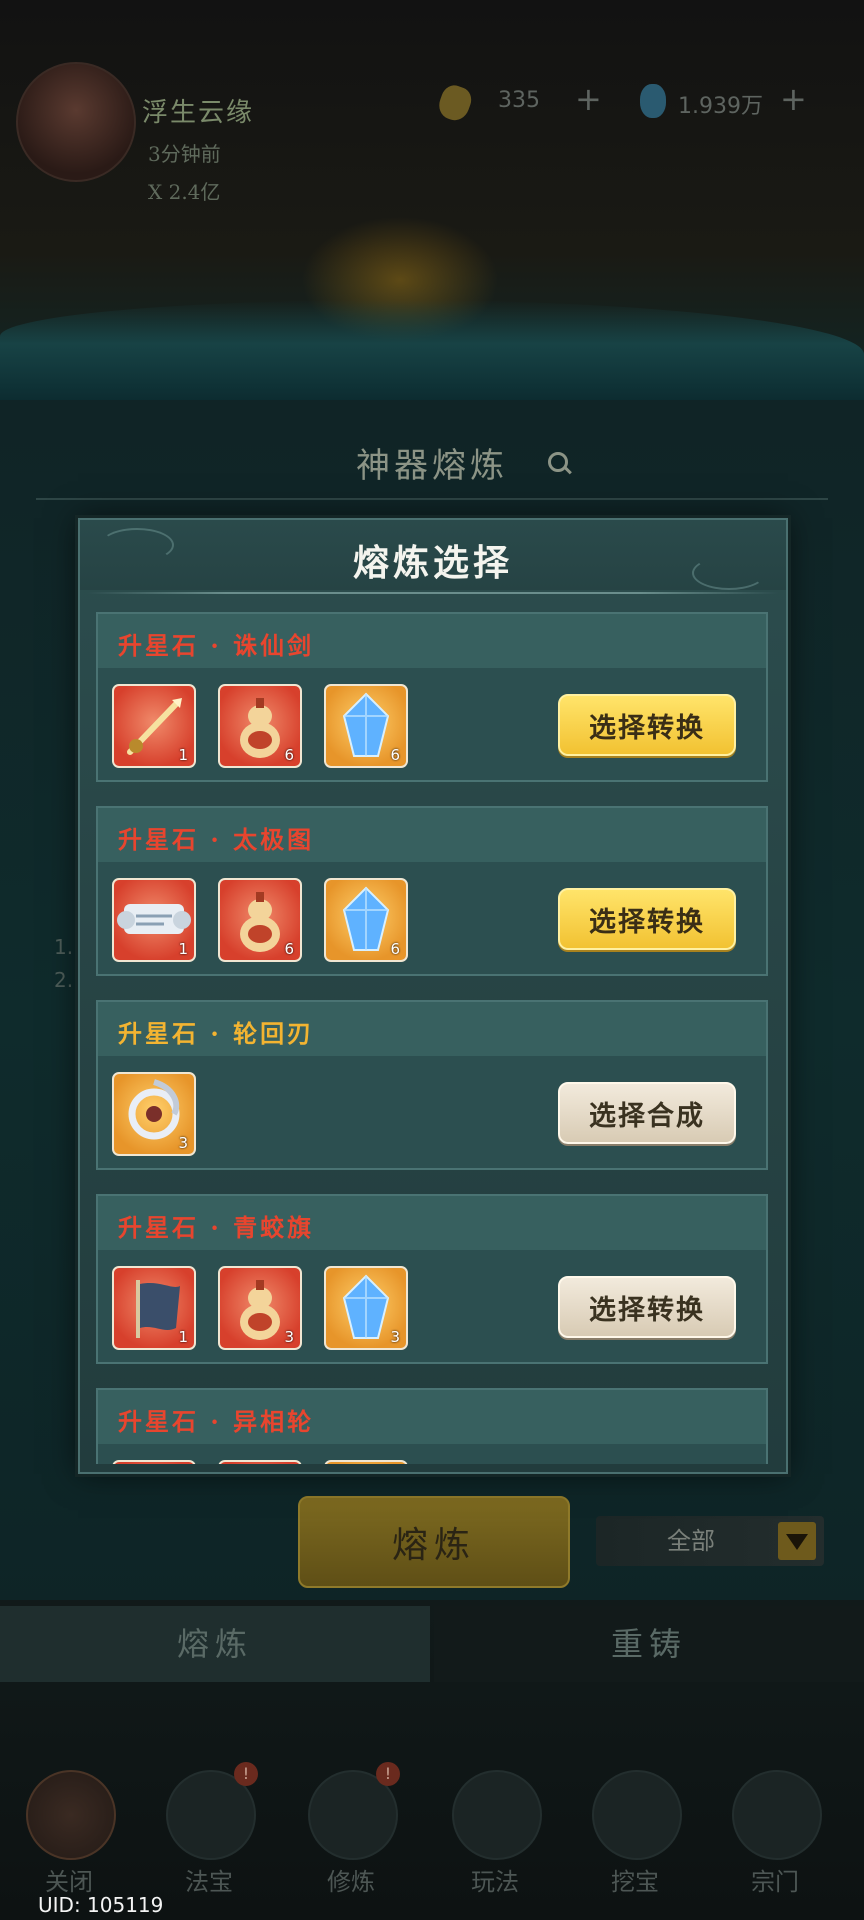 This screenshot has width=864, height=1920. What do you see at coordinates (432, 499) in the screenshot?
I see `divider` at bounding box center [432, 499].